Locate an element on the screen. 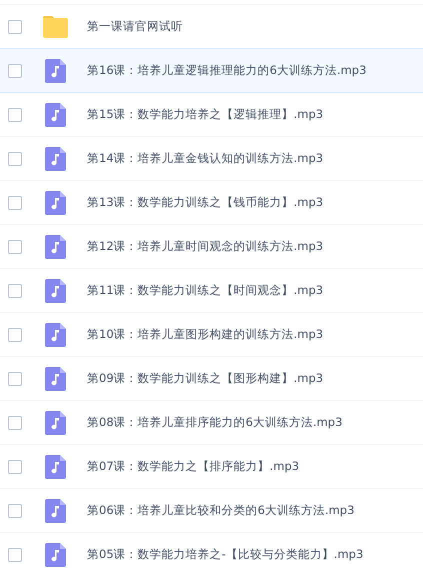 This screenshot has width=423, height=573. file-name: 第08课：培养儿童排序能力的6大训练方法.mp3 is located at coordinates (214, 422).